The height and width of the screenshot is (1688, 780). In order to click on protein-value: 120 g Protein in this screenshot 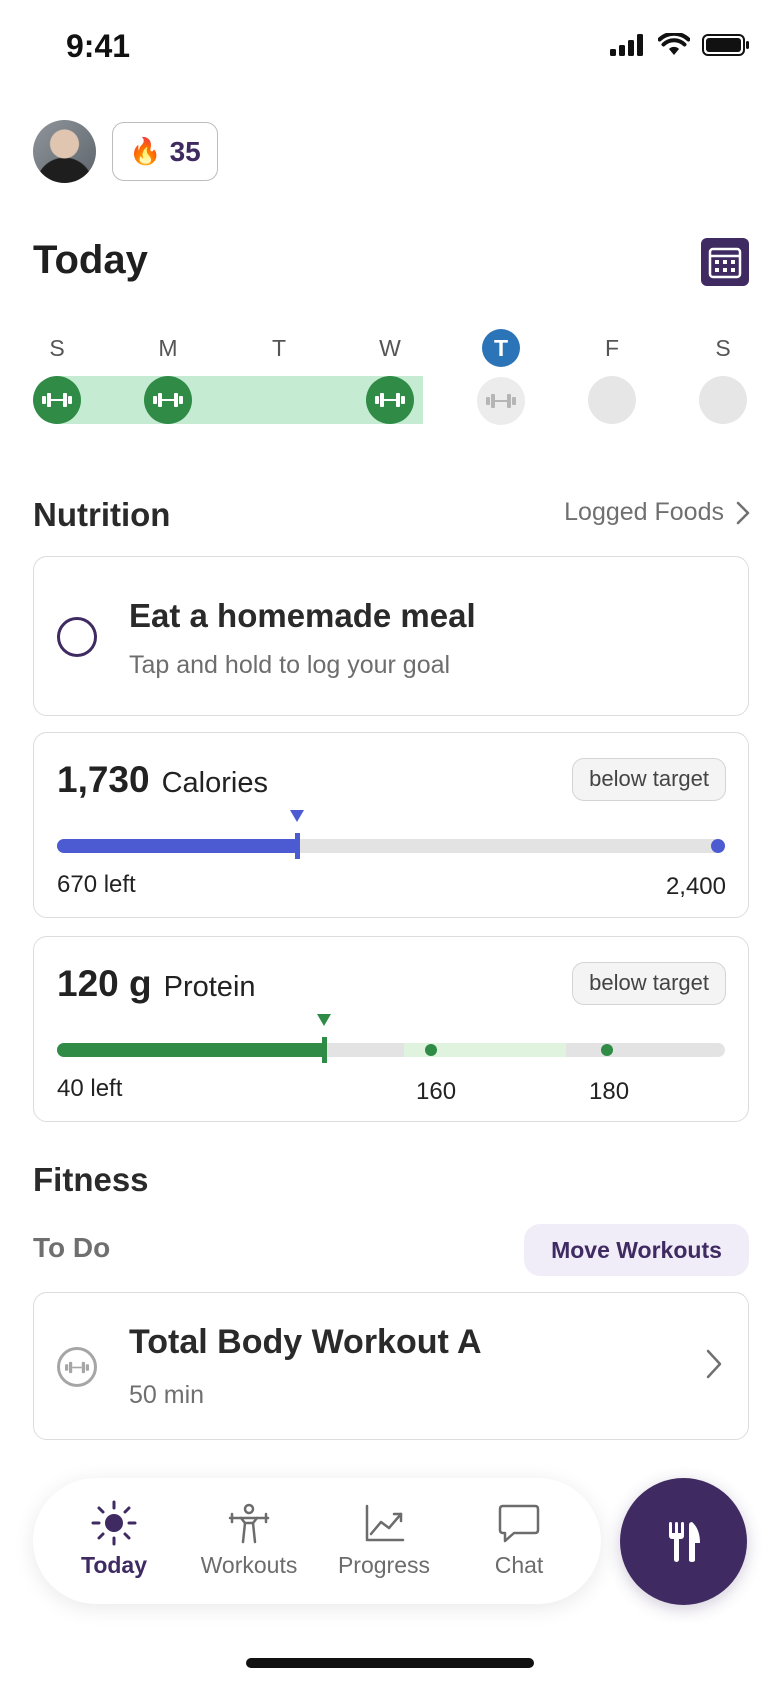, I will do `click(156, 984)`.